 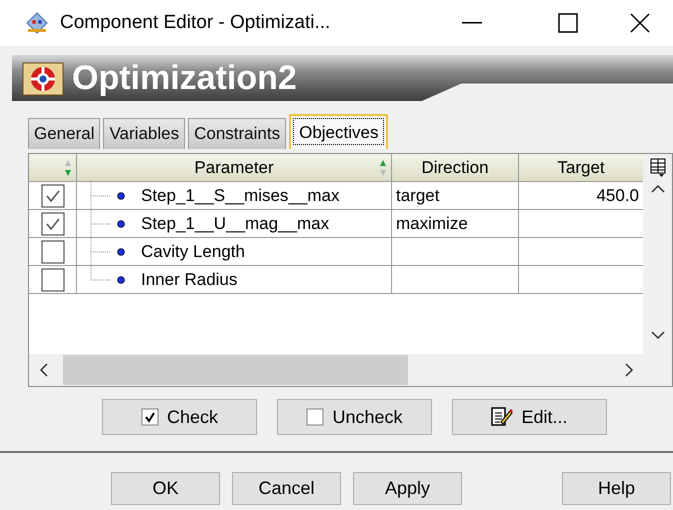 What do you see at coordinates (184, 78) in the screenshot?
I see `banner-title: Optimization2` at bounding box center [184, 78].